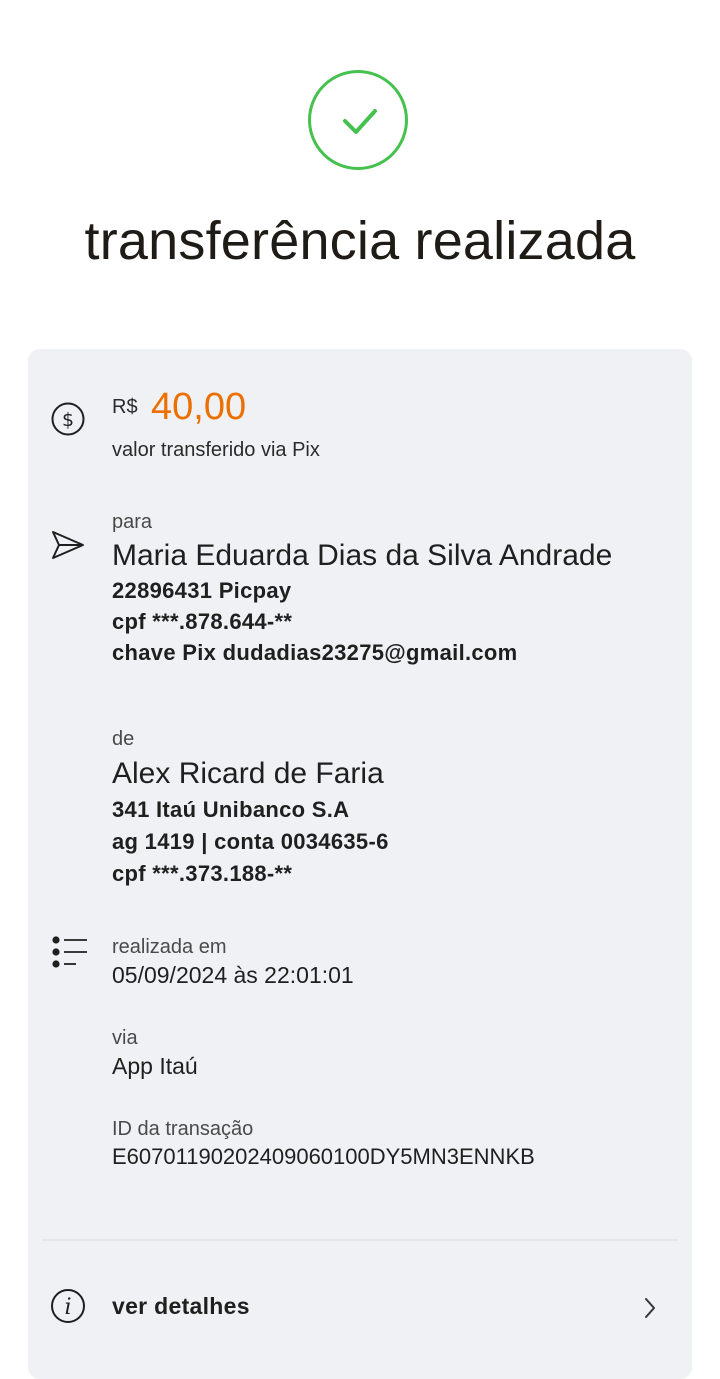 This screenshot has height=1379, width=720. What do you see at coordinates (323, 1156) in the screenshot?
I see `transaction-id-value: E60701190202409060100DY5MN3ENNKB` at bounding box center [323, 1156].